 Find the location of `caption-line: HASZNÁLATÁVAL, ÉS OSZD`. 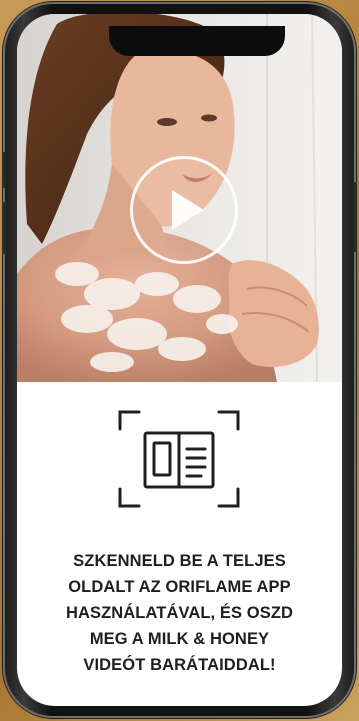

caption-line: HASZNÁLATÁVAL, ÉS OSZD is located at coordinates (179, 613).